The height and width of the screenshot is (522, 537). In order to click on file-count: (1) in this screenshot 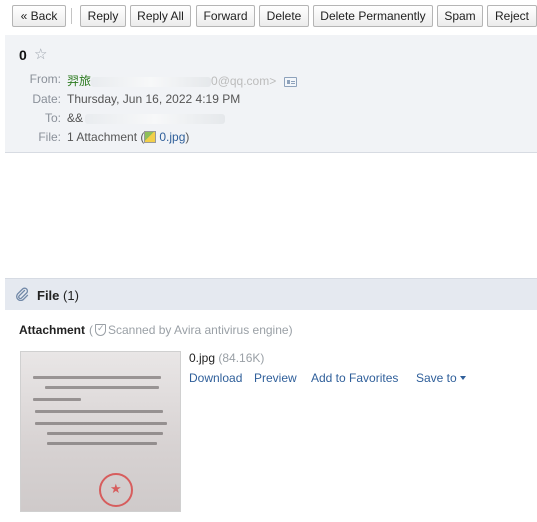, I will do `click(71, 295)`.